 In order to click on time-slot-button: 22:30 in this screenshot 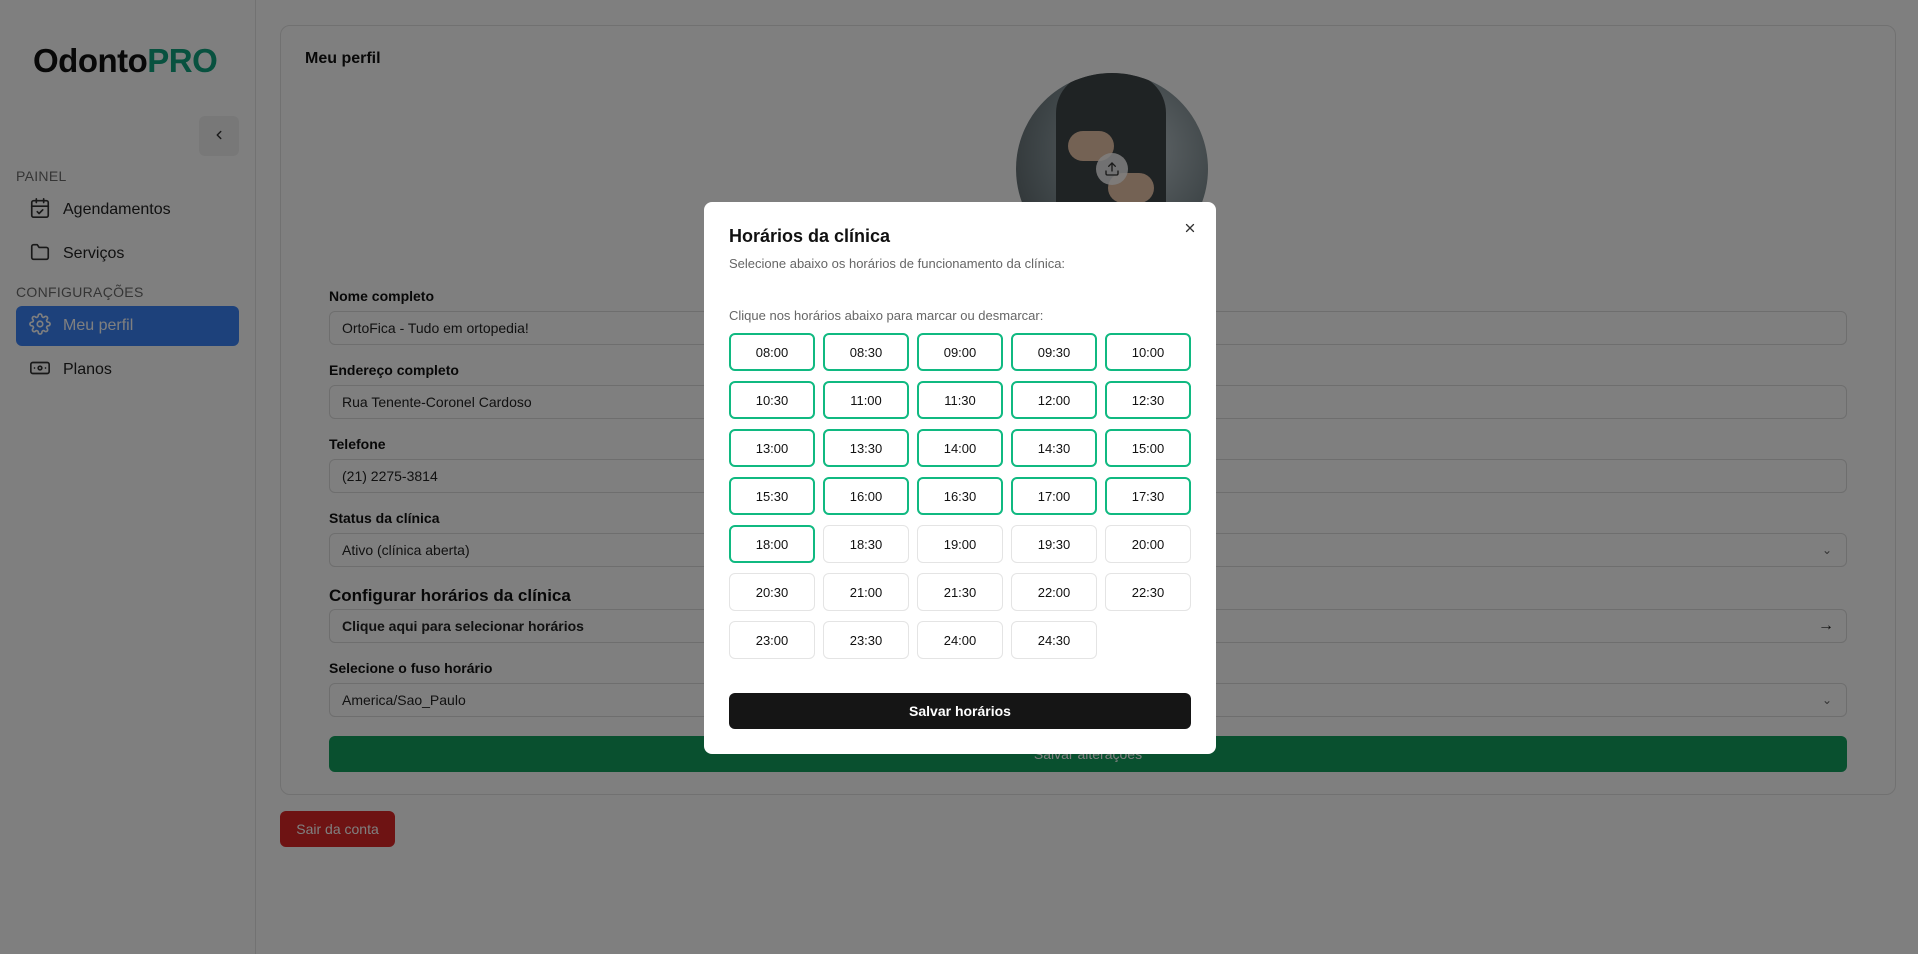, I will do `click(1148, 592)`.